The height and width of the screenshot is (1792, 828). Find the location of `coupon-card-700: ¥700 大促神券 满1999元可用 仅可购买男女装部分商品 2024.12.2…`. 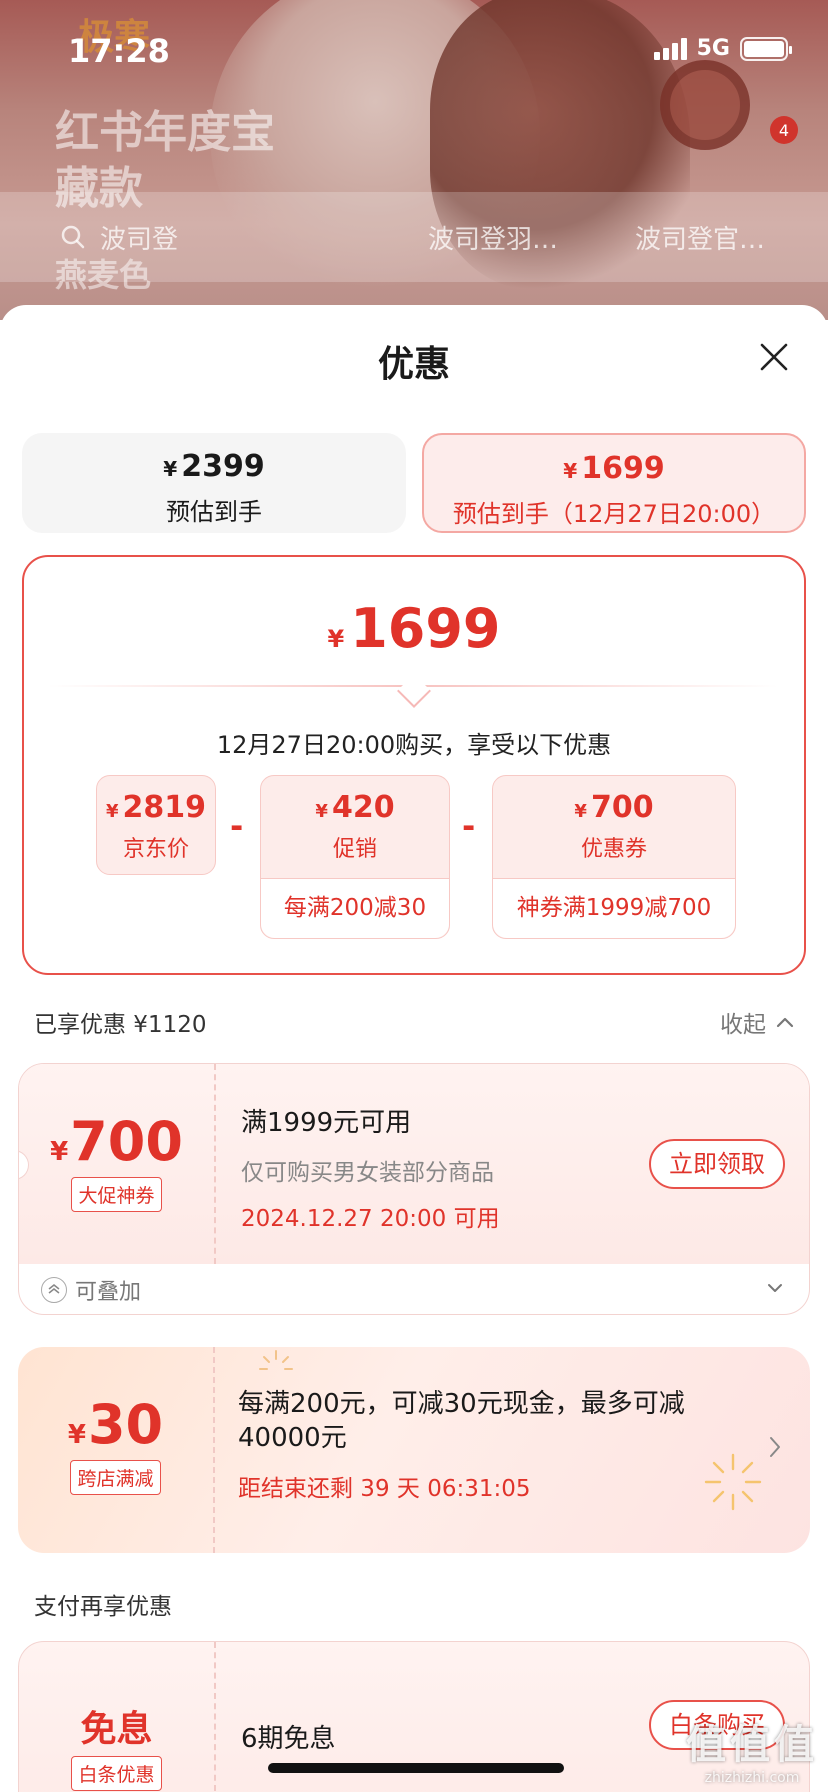

coupon-card-700: ¥700 大促神券 满1999元可用 仅可购买男女装部分商品 2024.12.2… is located at coordinates (414, 1189).